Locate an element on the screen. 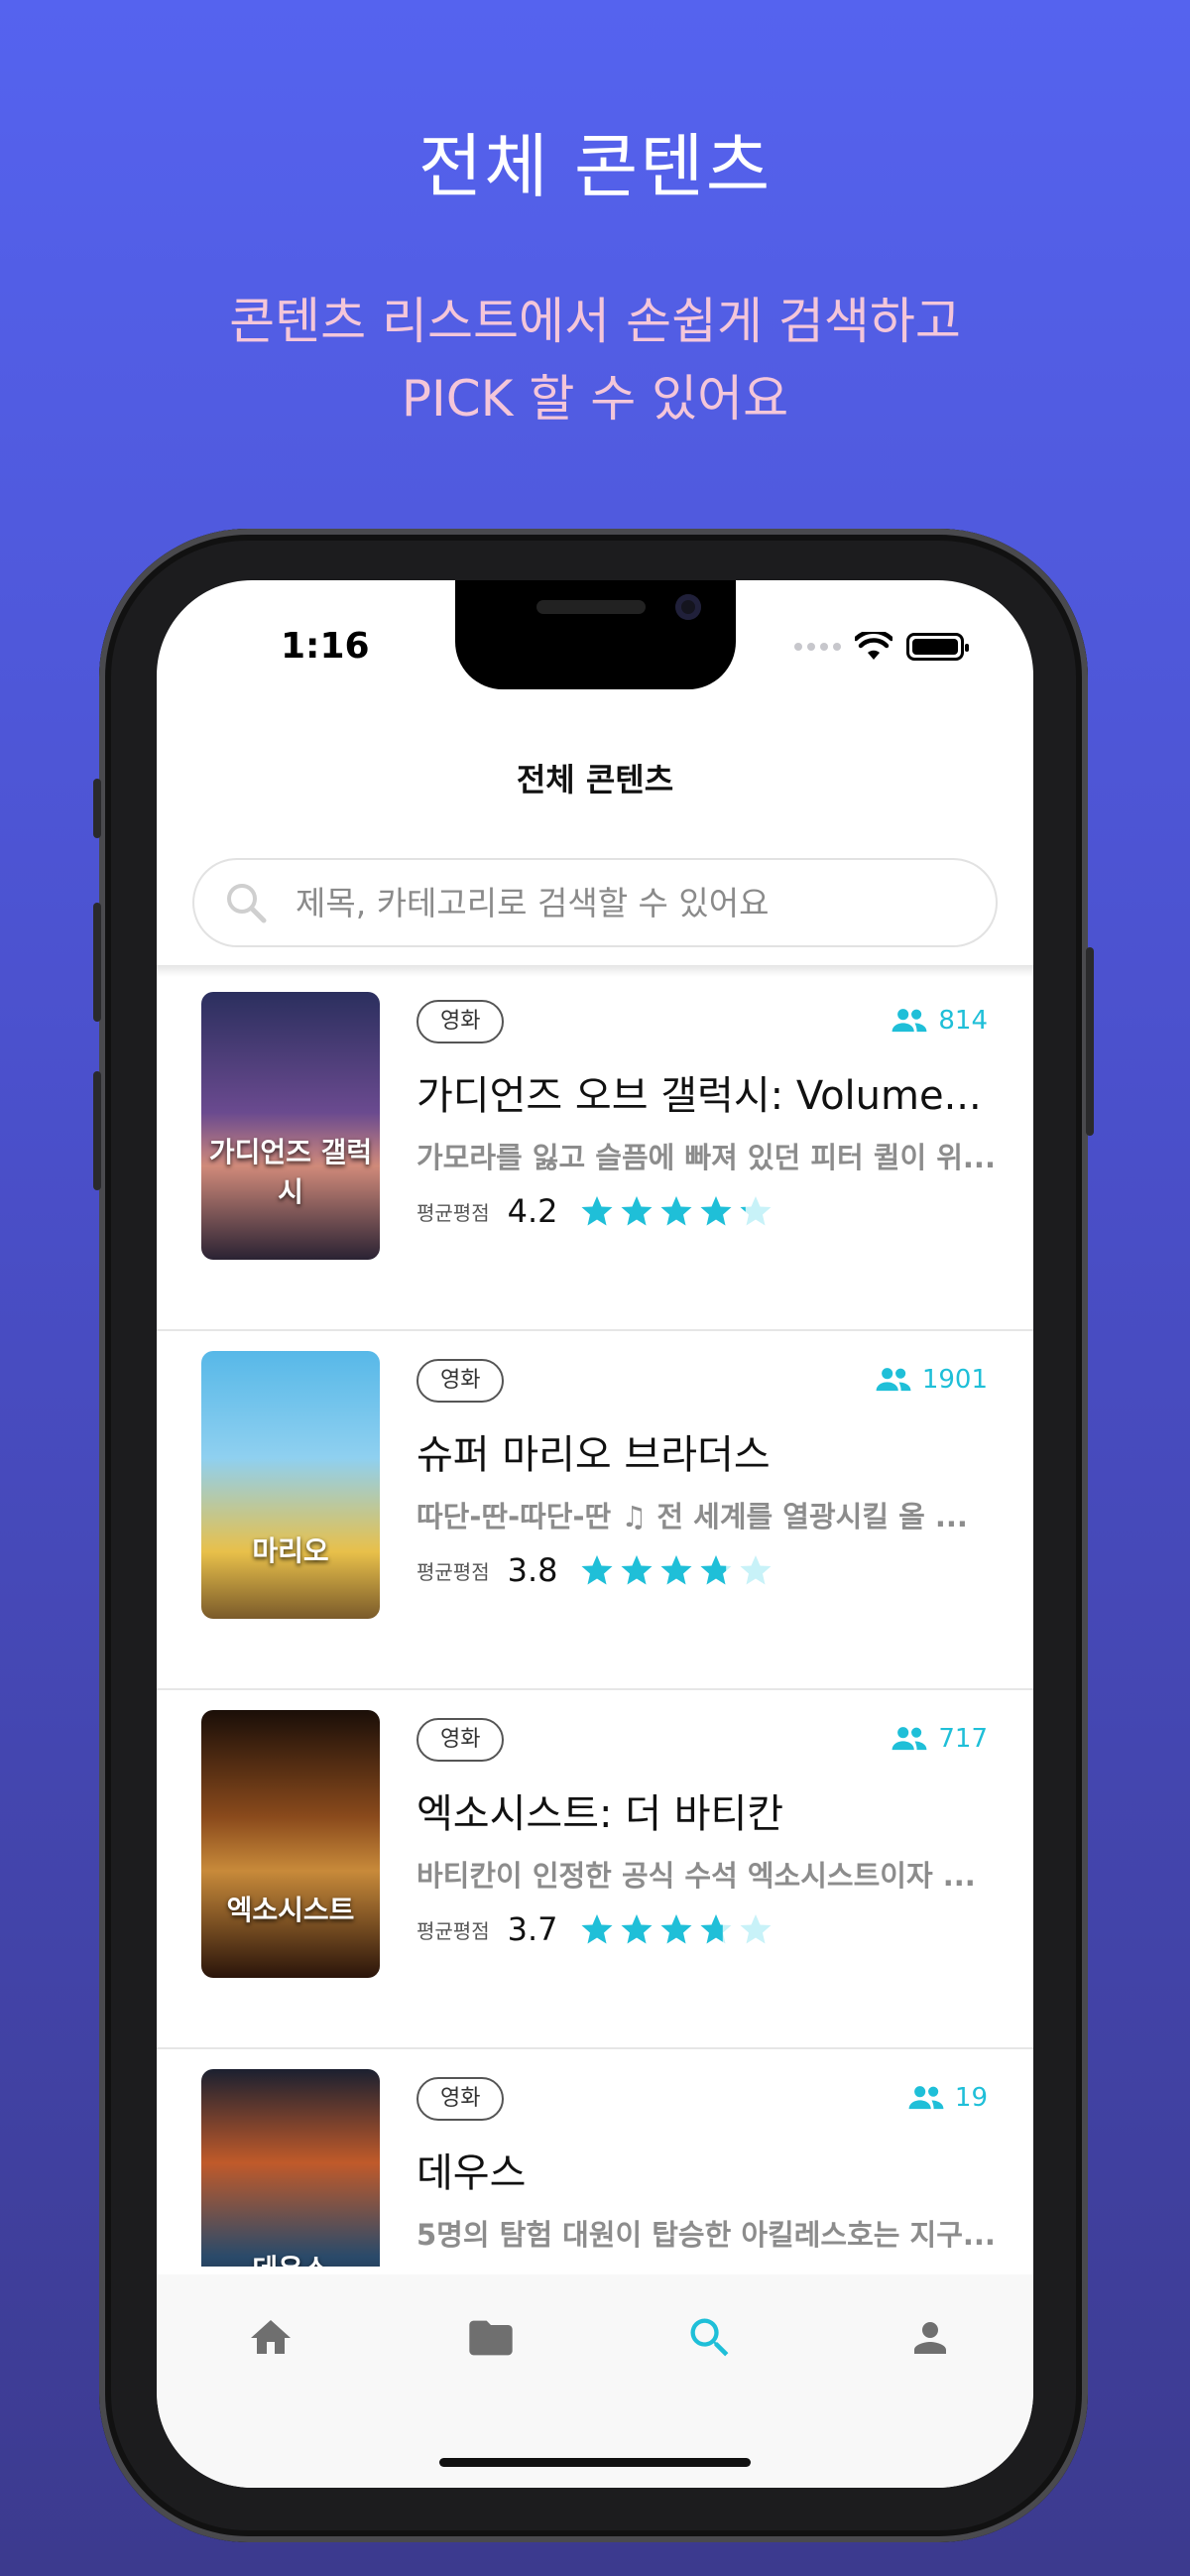 This screenshot has width=1190, height=2576. pick-count-value: 814 is located at coordinates (963, 1021).